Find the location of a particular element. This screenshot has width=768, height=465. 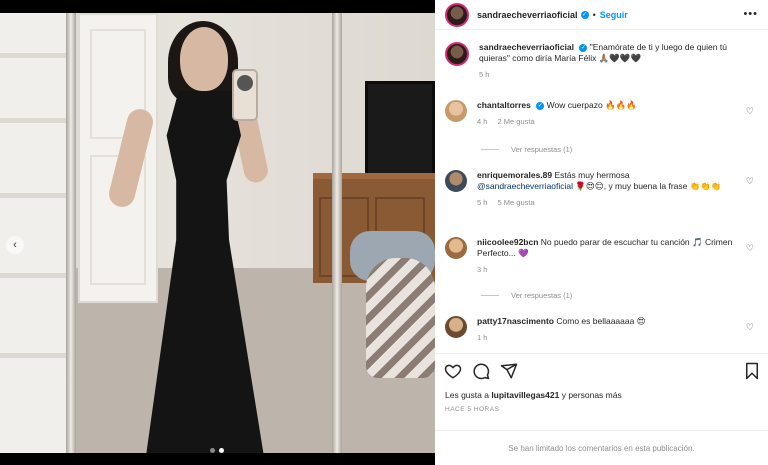

comment-username: enriquemorales.89 is located at coordinates (514, 175).